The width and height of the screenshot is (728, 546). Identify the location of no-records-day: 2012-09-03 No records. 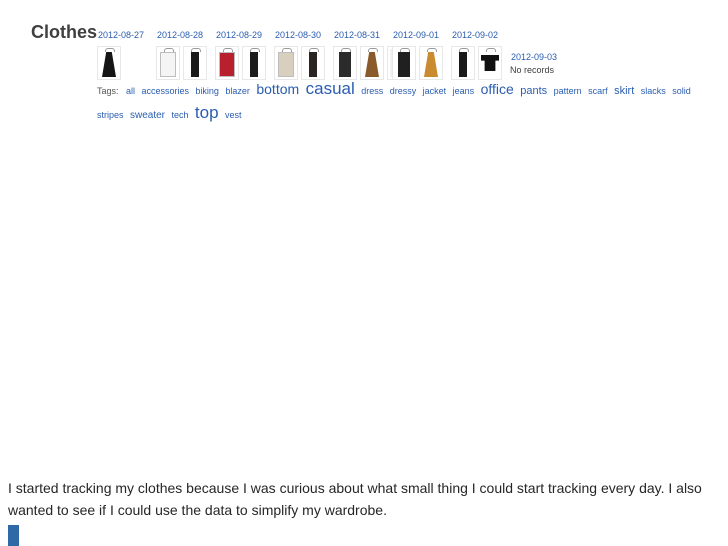
(533, 63).